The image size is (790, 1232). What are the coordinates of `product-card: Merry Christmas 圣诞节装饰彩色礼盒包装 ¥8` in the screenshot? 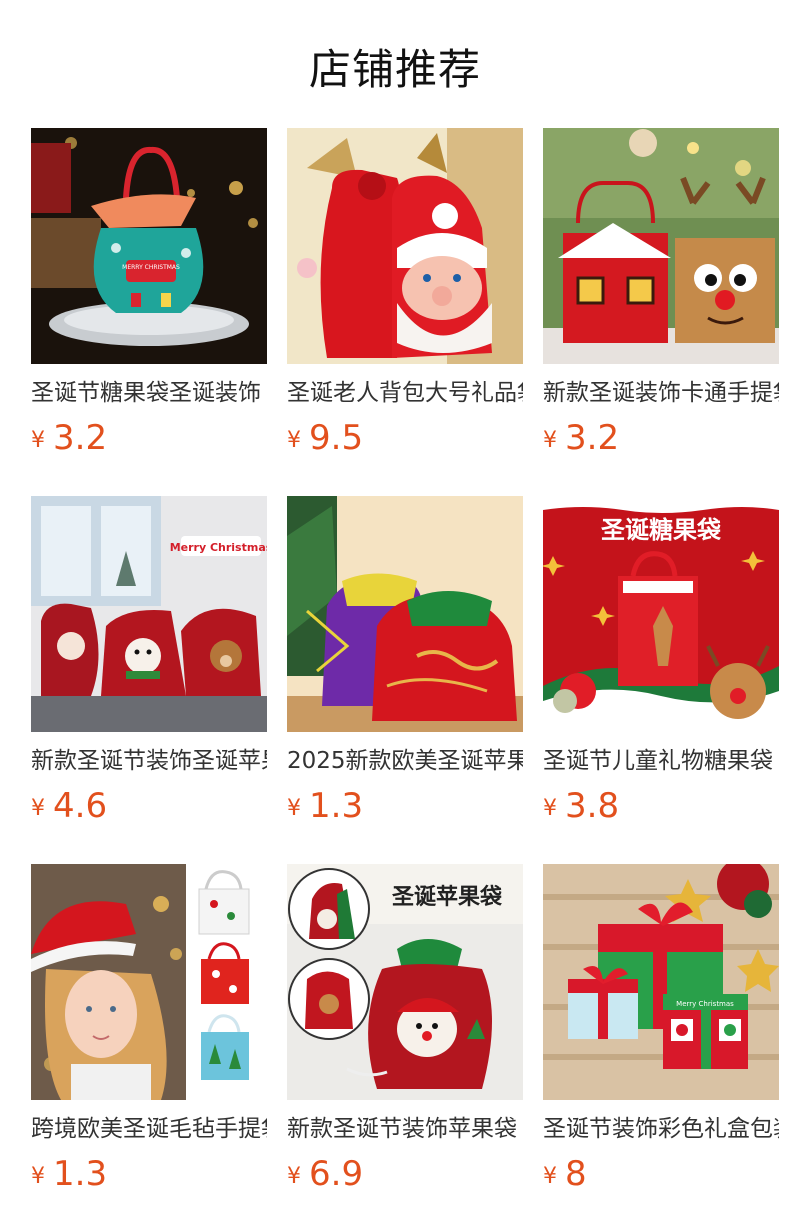 It's located at (661, 1048).